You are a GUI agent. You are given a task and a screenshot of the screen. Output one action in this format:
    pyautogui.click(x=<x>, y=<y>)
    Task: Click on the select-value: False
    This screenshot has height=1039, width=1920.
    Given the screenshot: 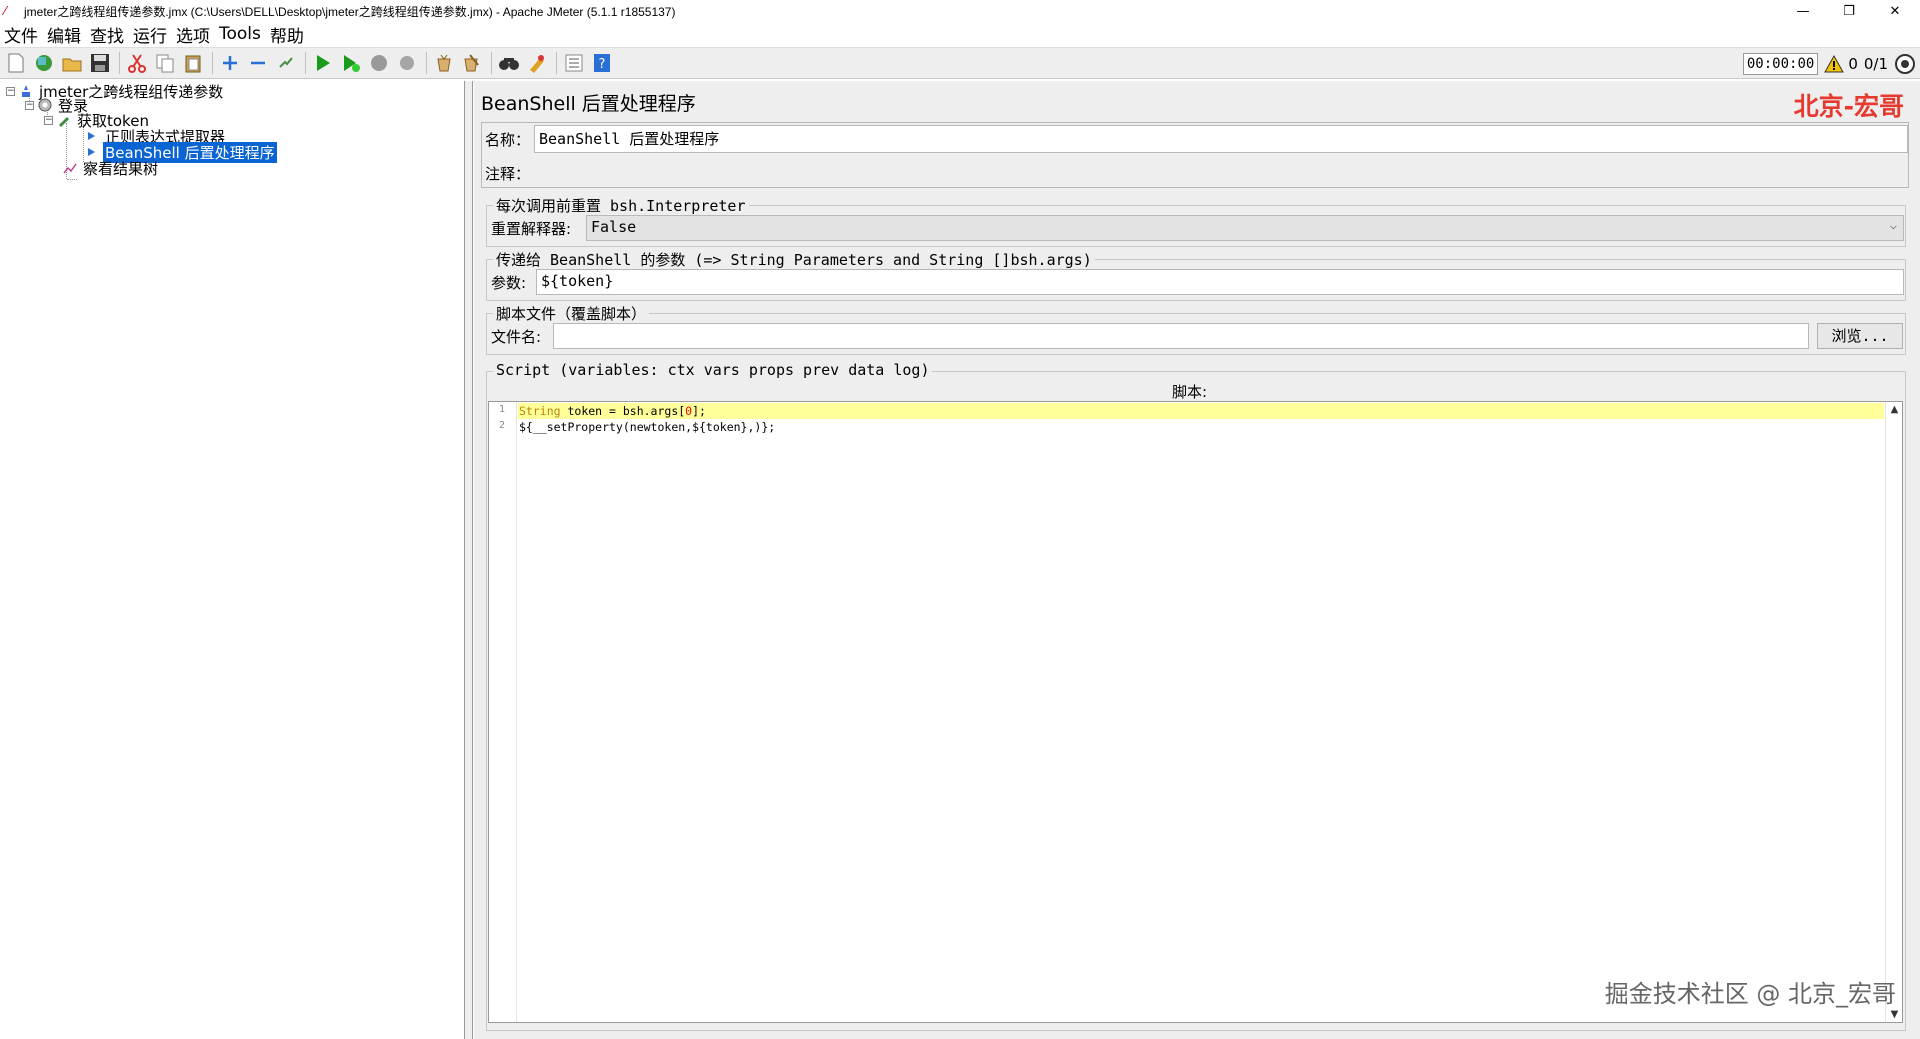 What is the action you would take?
    pyautogui.click(x=614, y=227)
    